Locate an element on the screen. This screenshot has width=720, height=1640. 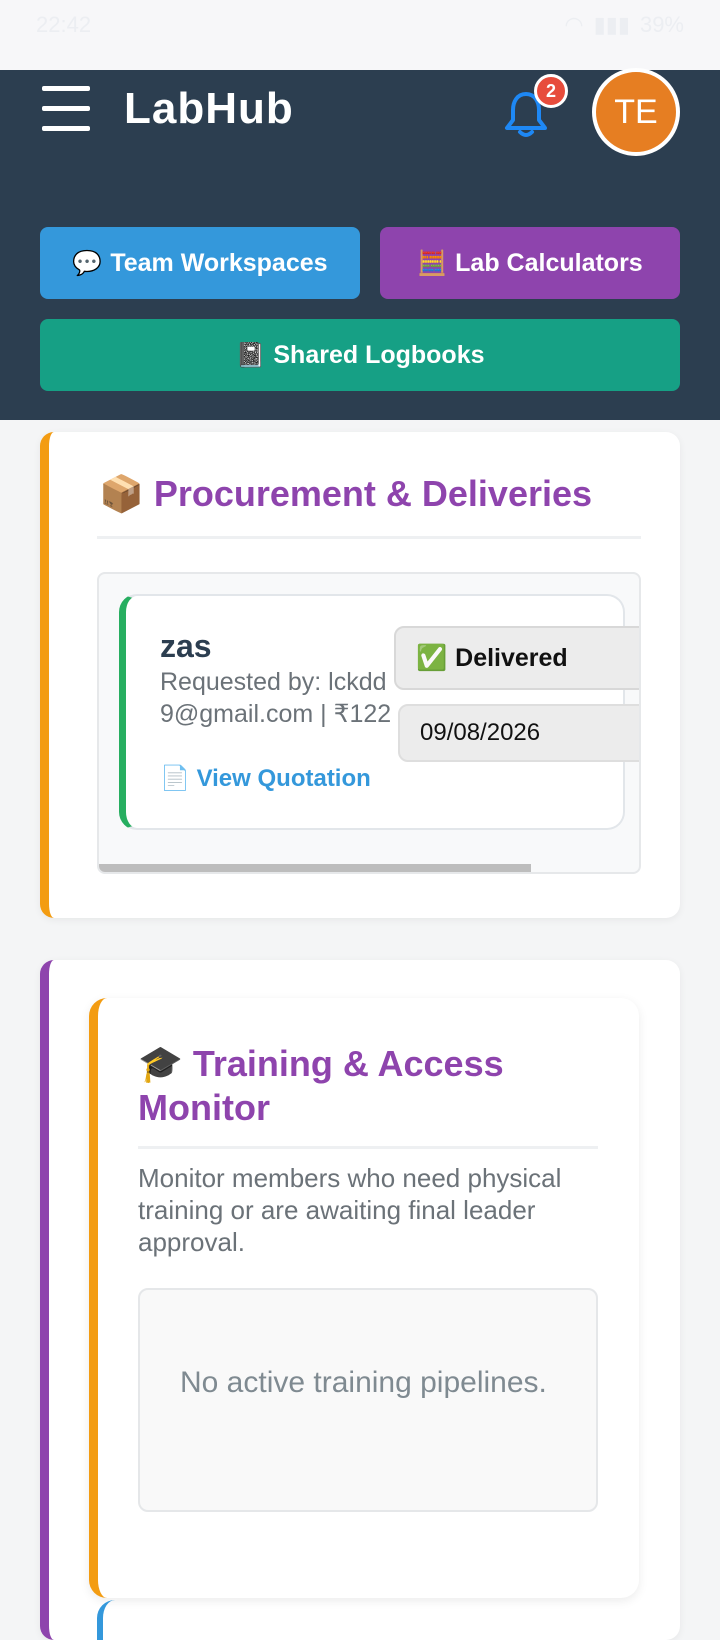
graduation-cap-icon: 🎓 is located at coordinates (160, 1063).